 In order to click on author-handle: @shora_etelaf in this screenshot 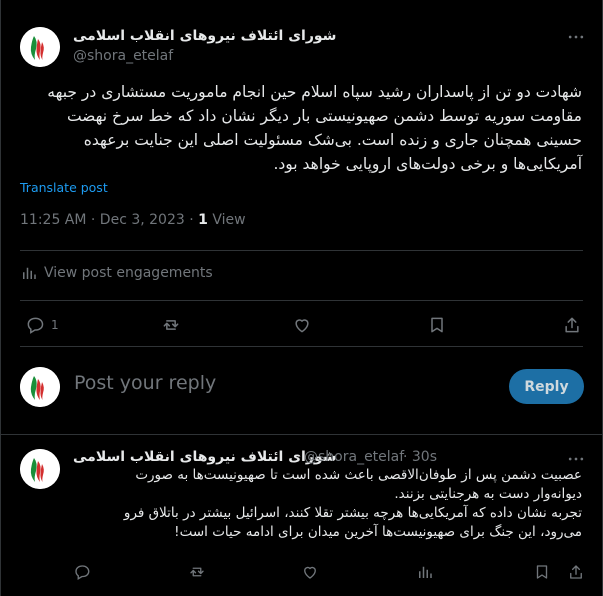, I will do `click(123, 56)`.